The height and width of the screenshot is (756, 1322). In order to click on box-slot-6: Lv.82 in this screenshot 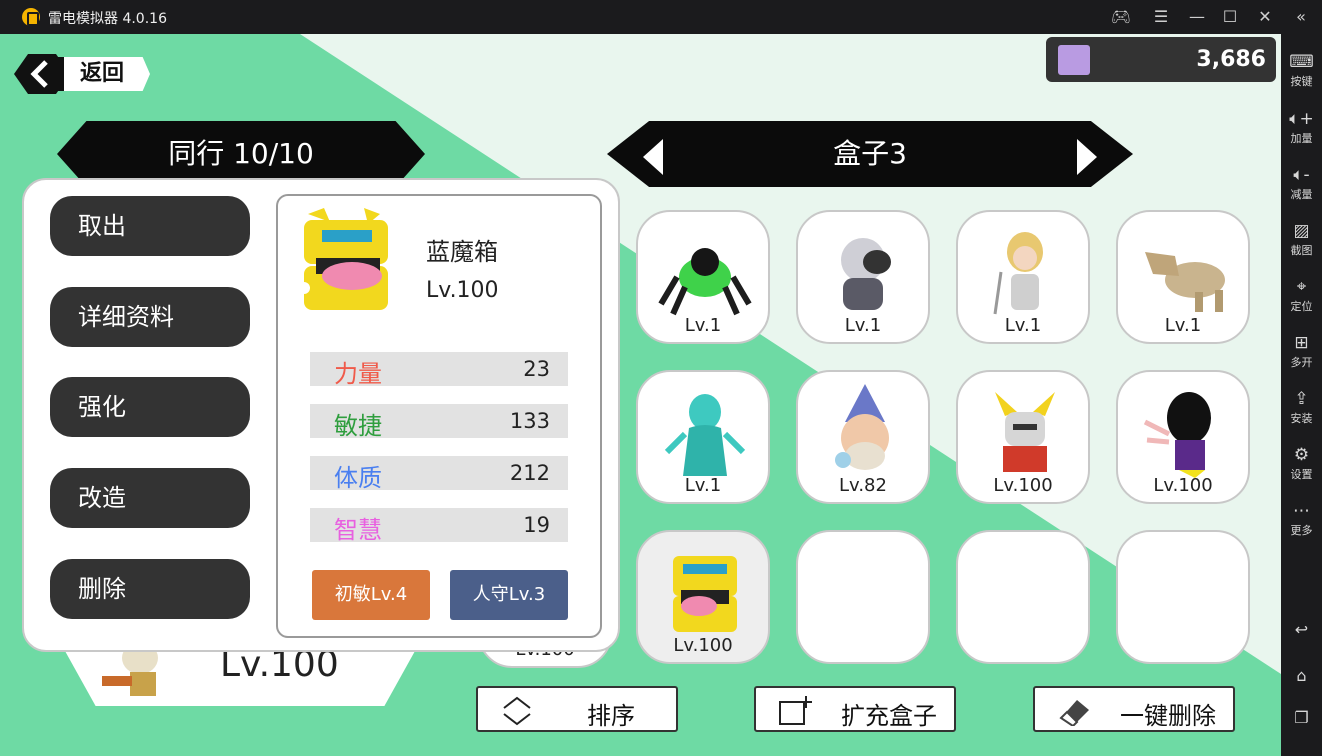, I will do `click(863, 437)`.